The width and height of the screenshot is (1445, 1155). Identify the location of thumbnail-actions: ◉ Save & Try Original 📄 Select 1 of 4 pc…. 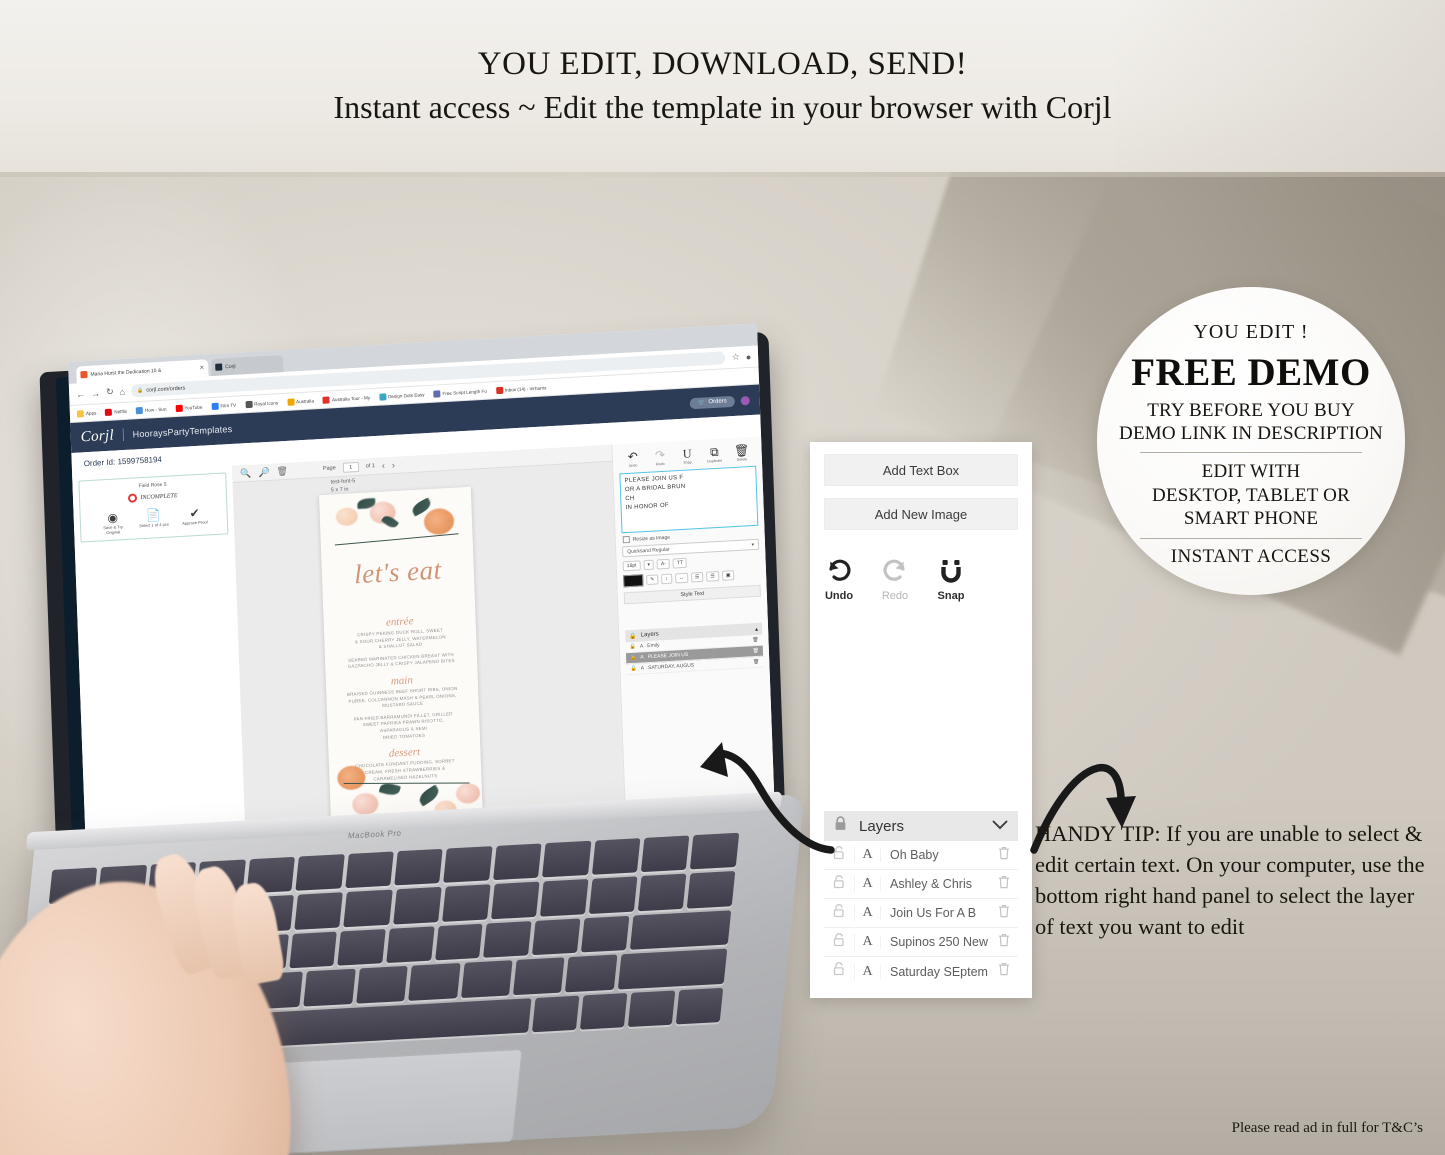
(154, 520).